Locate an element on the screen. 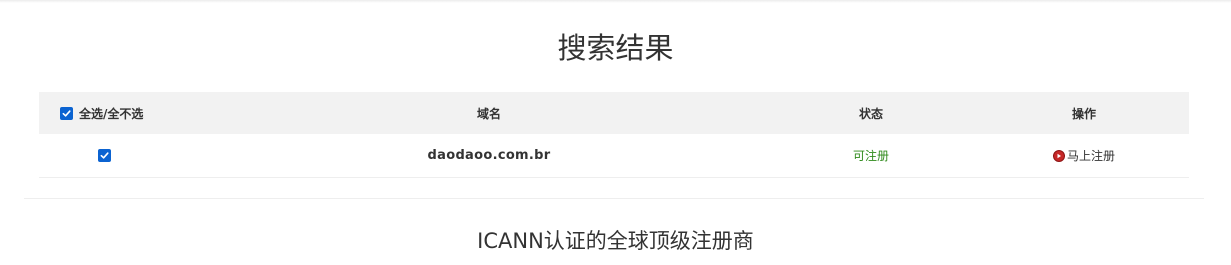 The image size is (1231, 265). select-all-label: 全选/全不选 is located at coordinates (111, 113).